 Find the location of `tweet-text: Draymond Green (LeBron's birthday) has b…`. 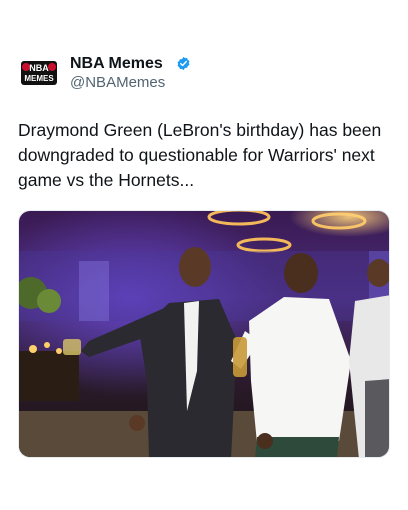

tweet-text: Draymond Green (LeBron's birthday) has b… is located at coordinates (200, 155).